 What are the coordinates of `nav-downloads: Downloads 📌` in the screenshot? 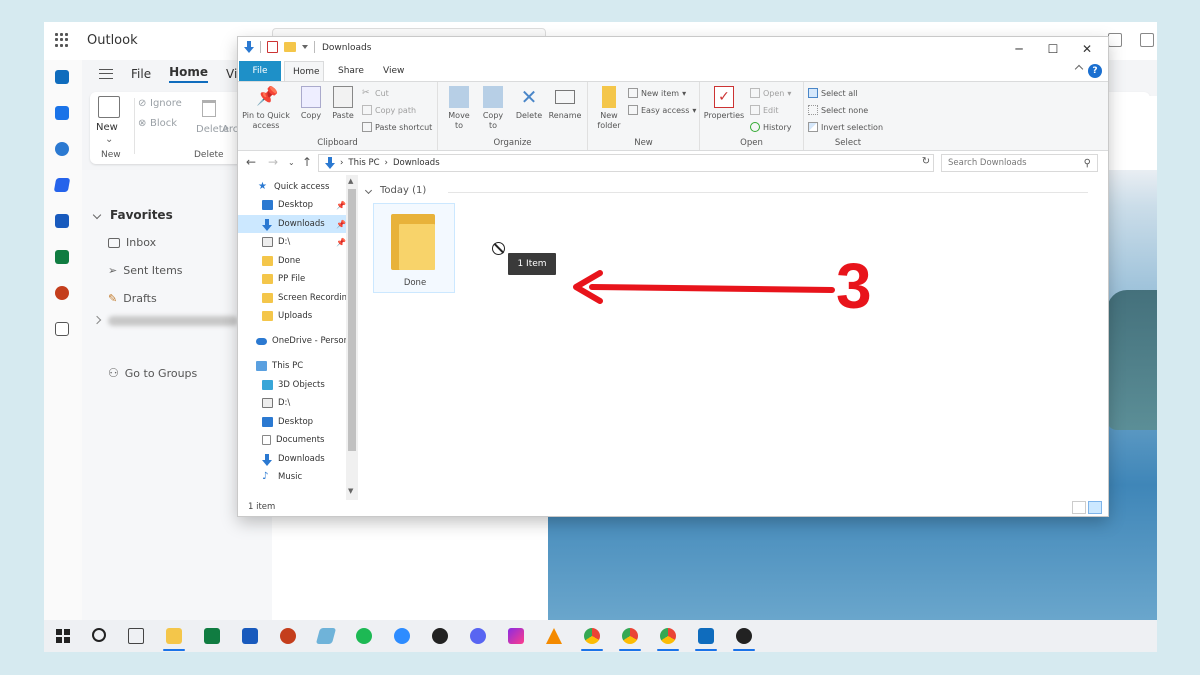 It's located at (292, 224).